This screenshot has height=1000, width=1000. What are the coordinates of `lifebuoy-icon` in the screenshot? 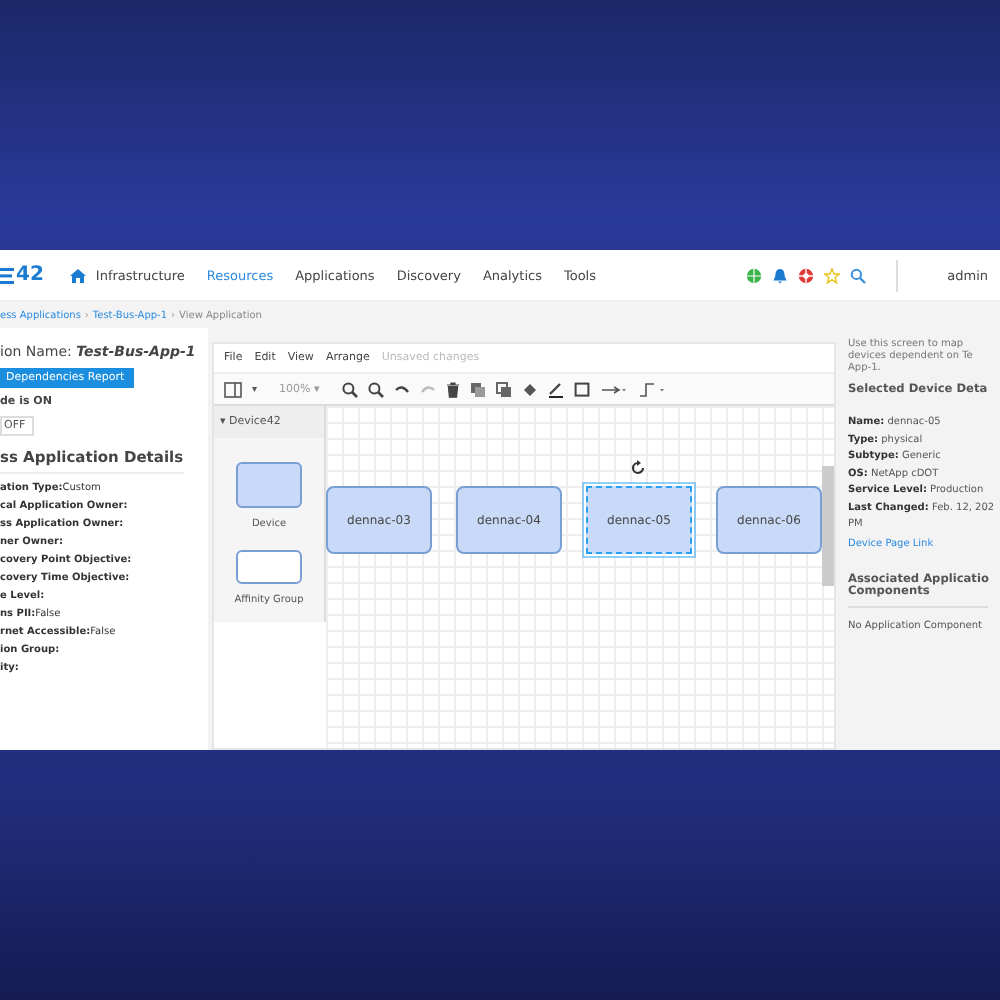 It's located at (805, 275).